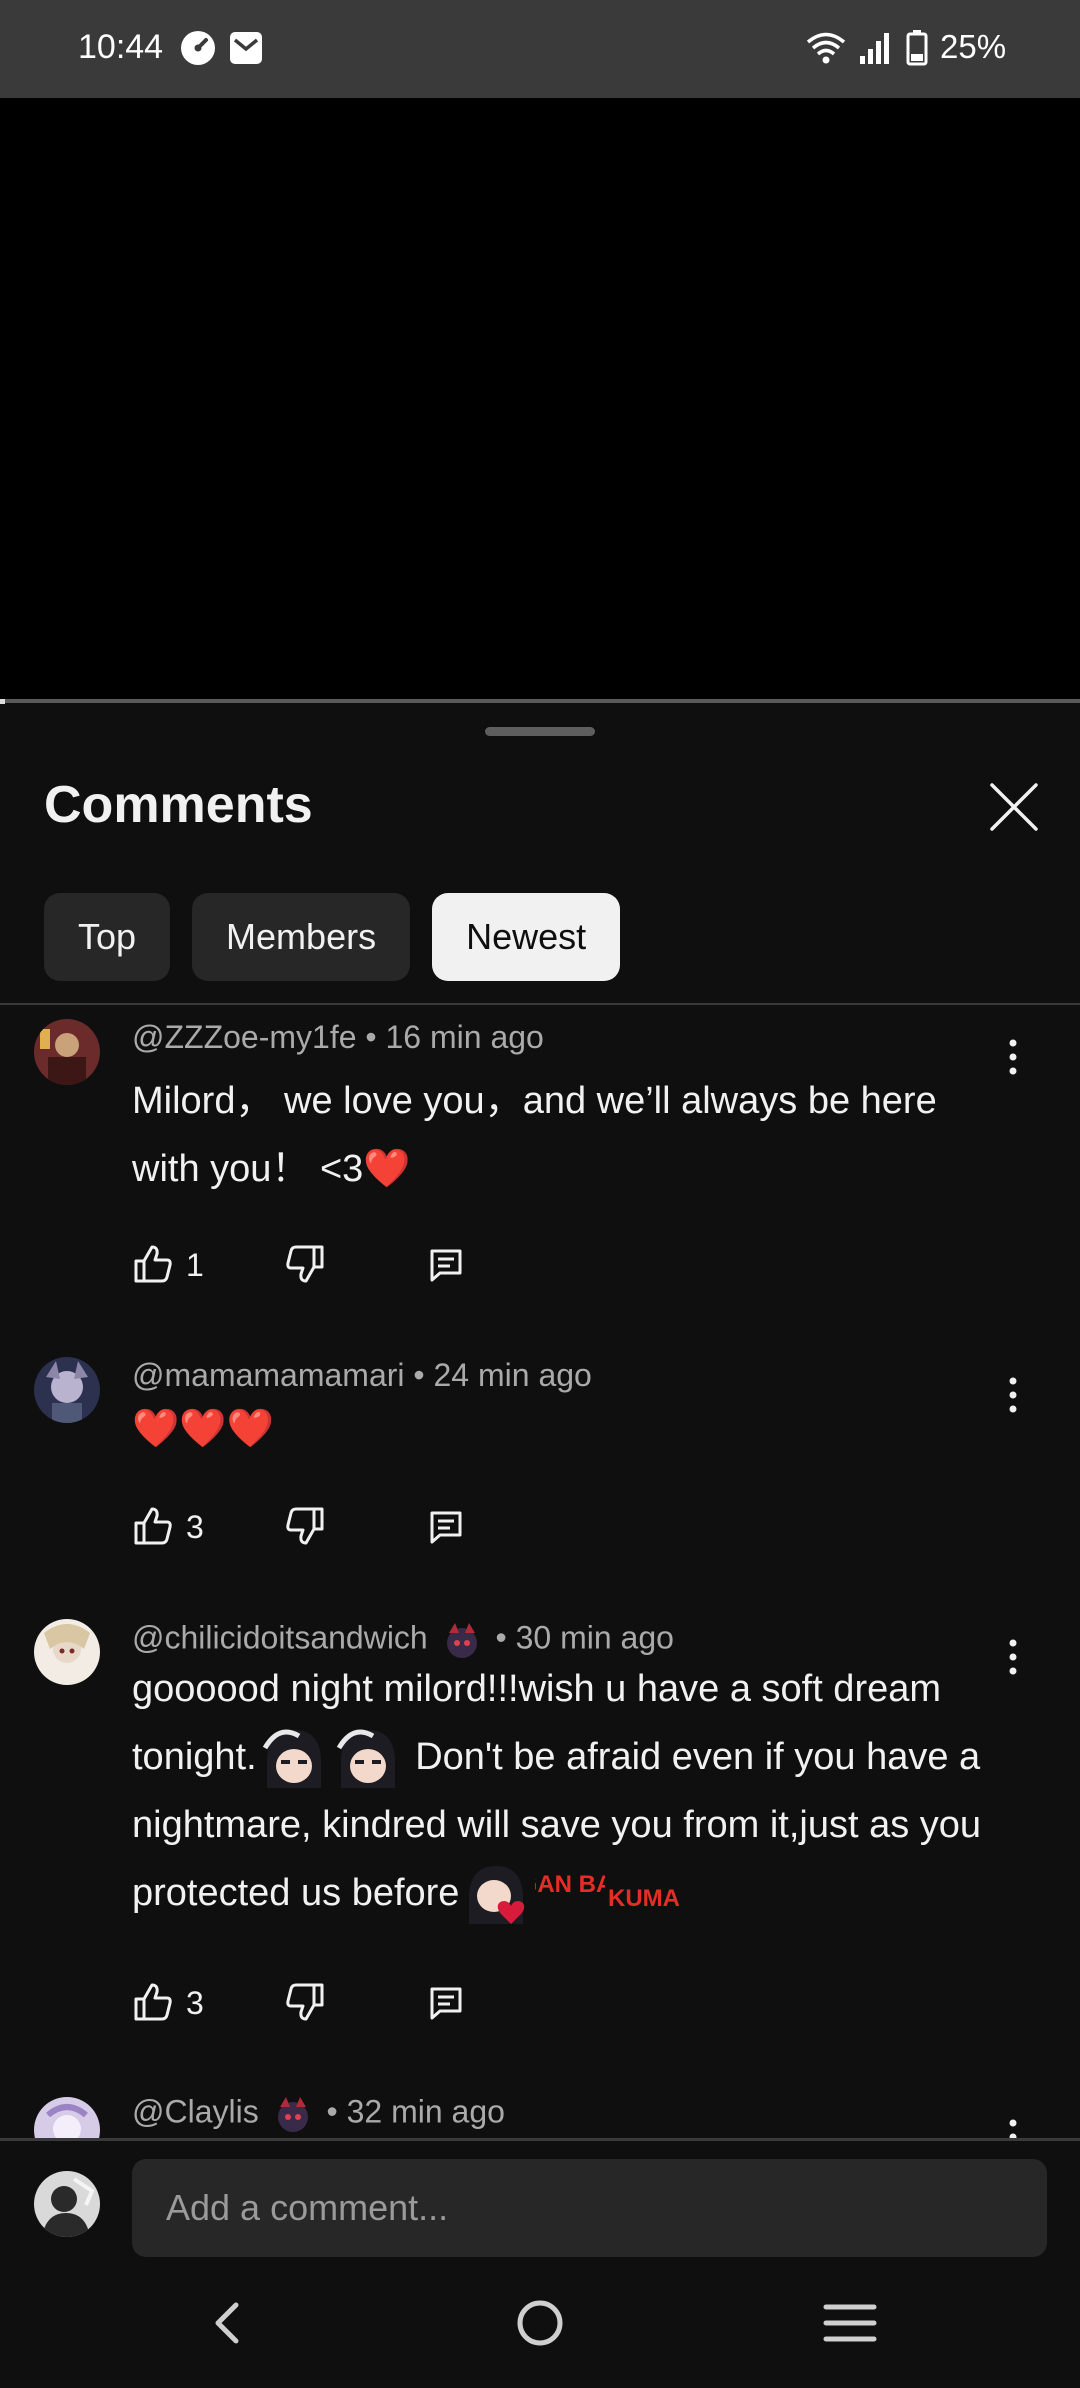 The image size is (1080, 2388). I want to click on comment-meta: @ZZZoe-my1fe • 16 min ago, so click(338, 1037).